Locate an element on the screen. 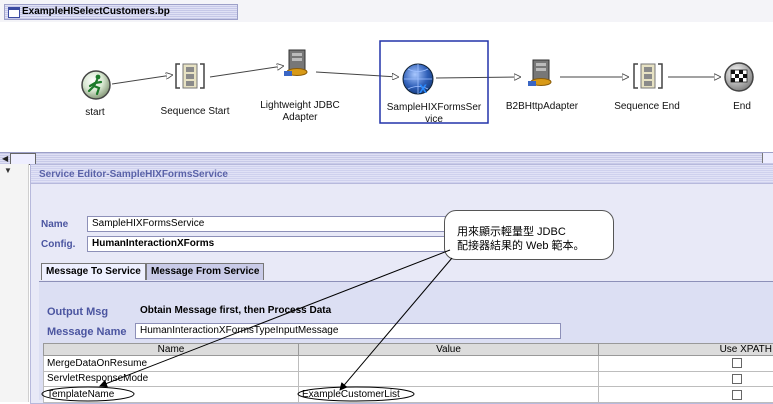 The height and width of the screenshot is (404, 773). annotation-callout: 用來顯示輕量型 JDBC 配接器結果的 Web 範本。 is located at coordinates (529, 235).